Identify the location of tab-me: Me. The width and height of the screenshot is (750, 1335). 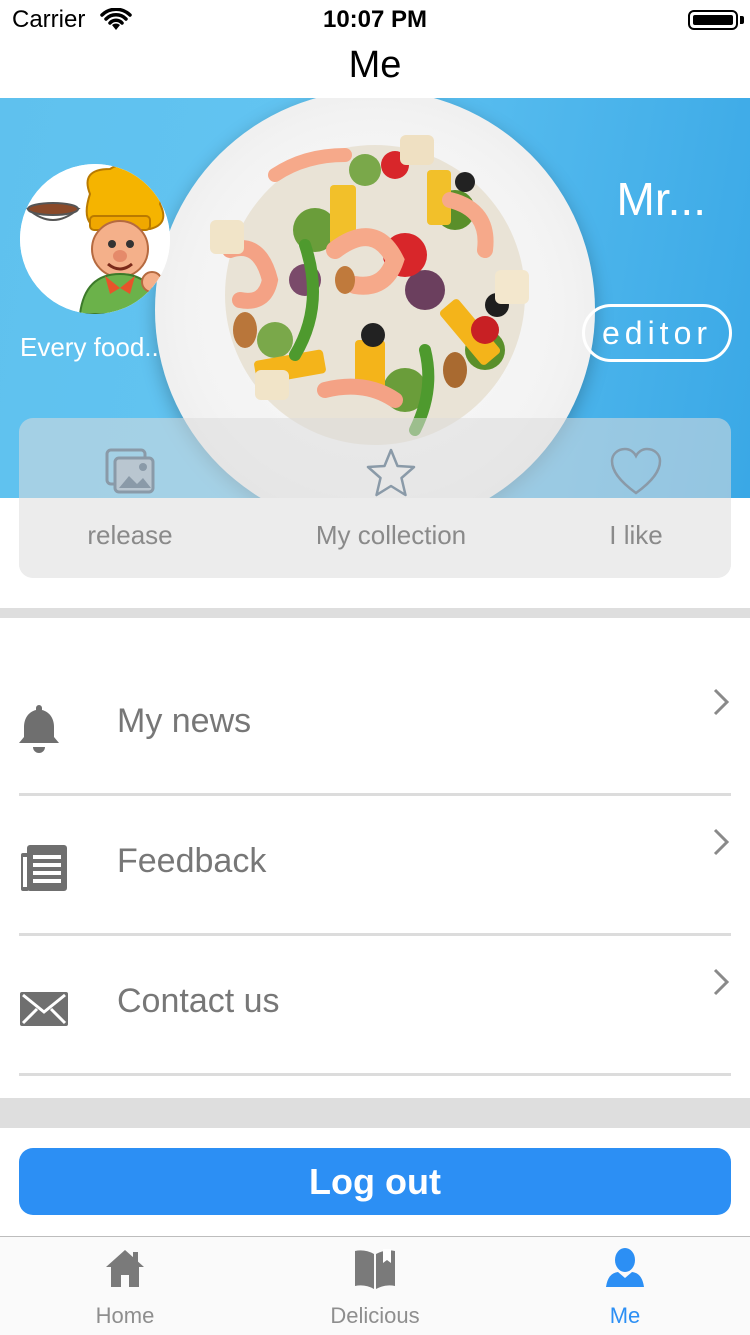
(625, 1286).